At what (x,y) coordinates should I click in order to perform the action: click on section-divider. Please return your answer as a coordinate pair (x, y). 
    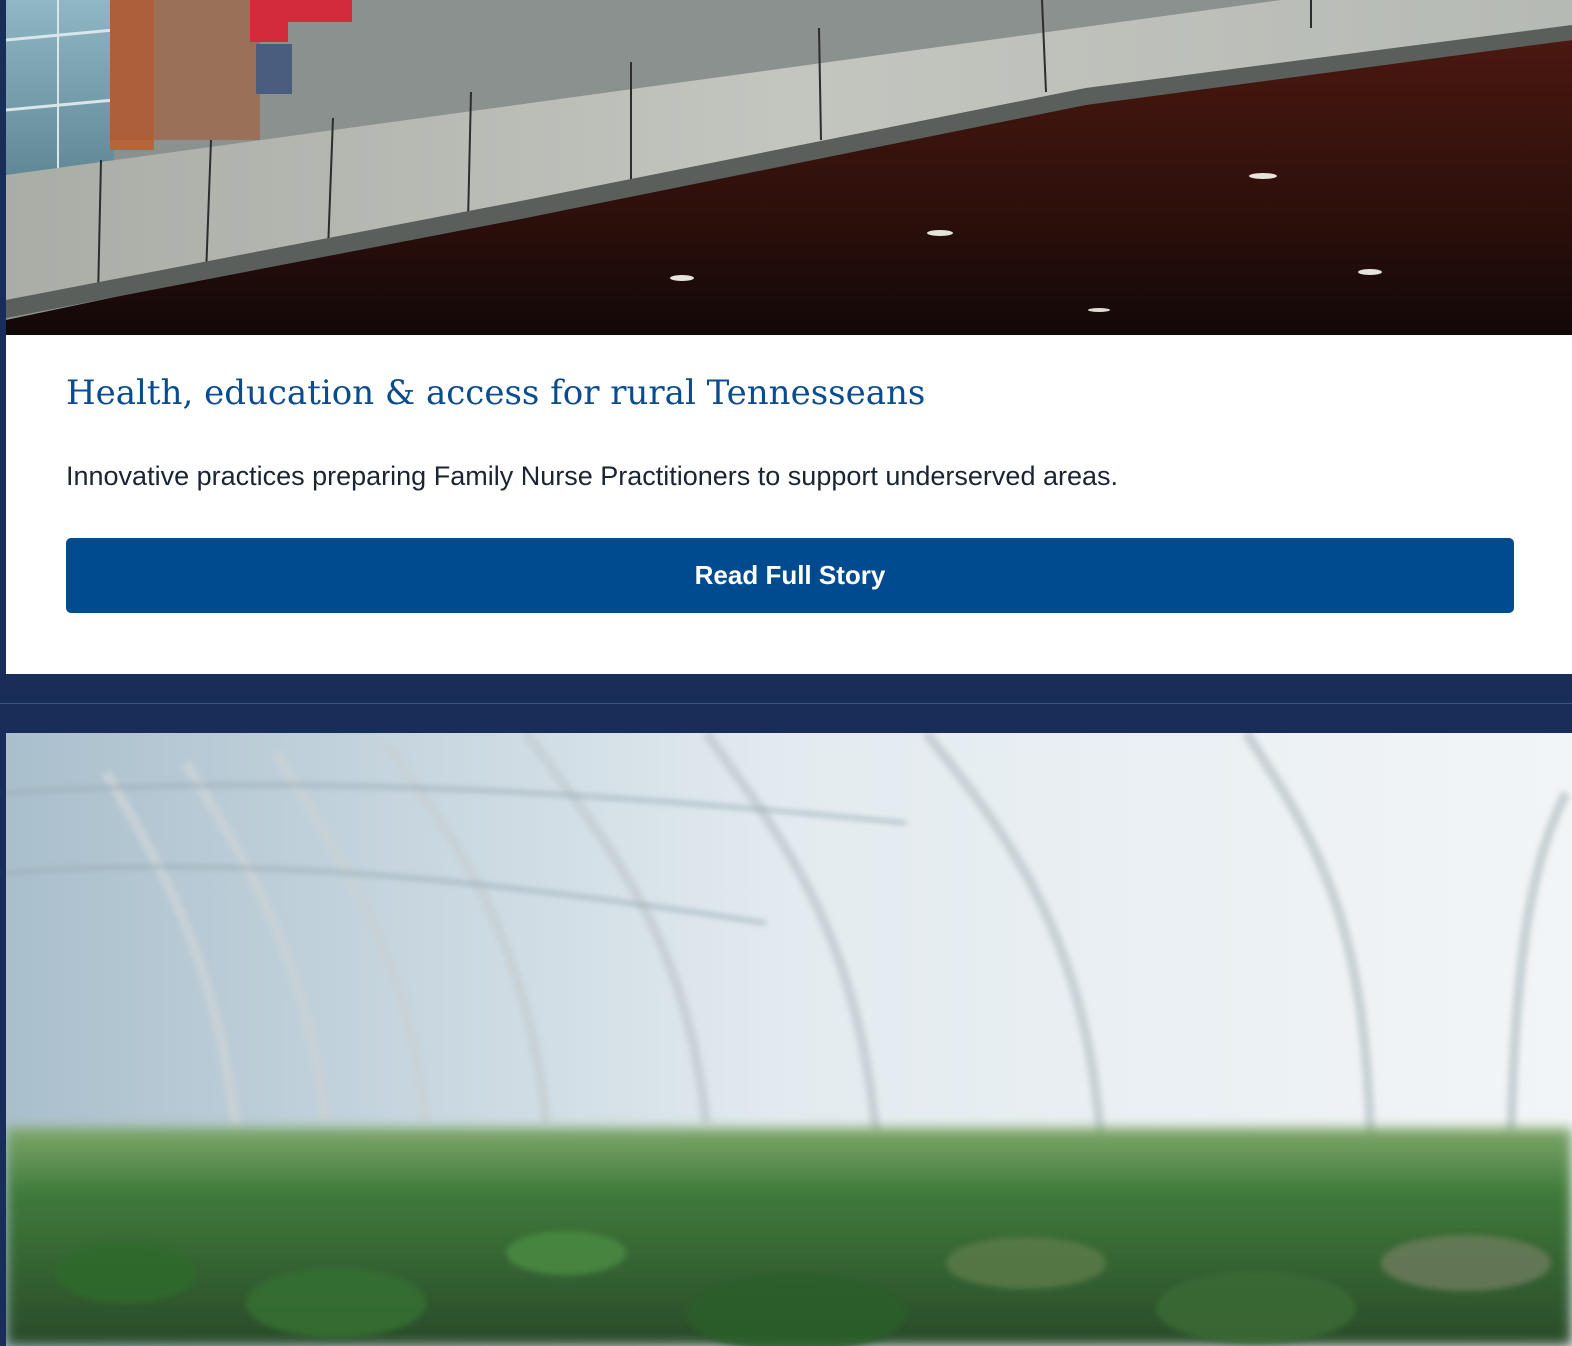
    Looking at the image, I should click on (786, 703).